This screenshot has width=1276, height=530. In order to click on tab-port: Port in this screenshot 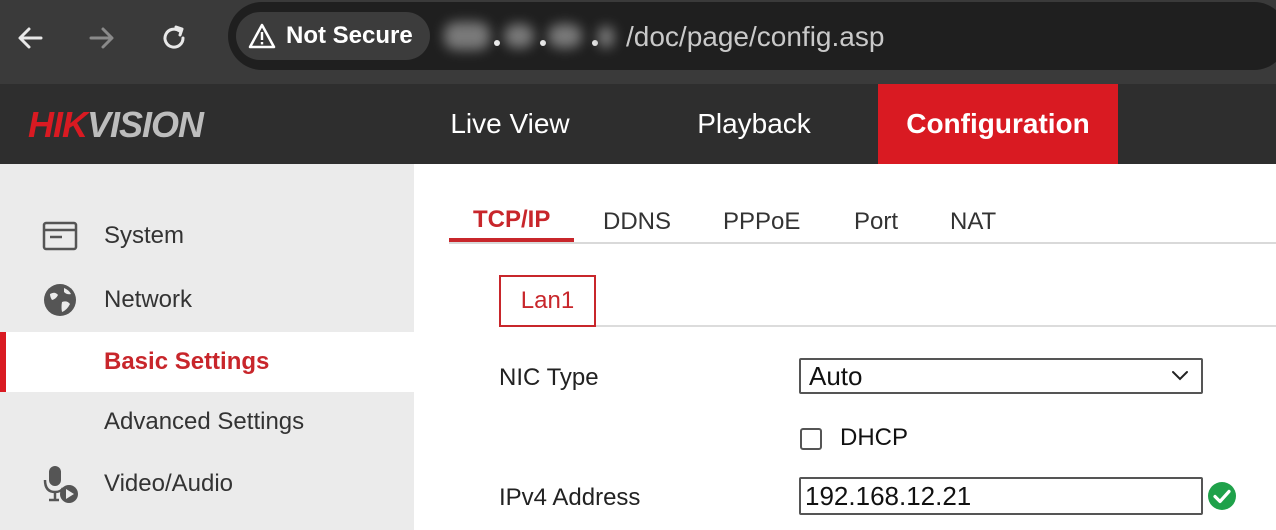, I will do `click(876, 222)`.